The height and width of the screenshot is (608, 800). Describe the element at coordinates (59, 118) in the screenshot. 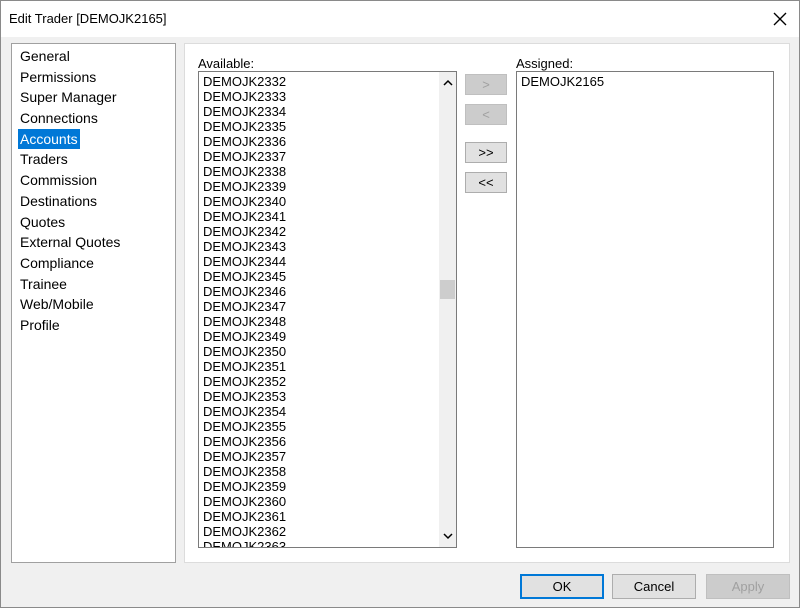

I see `nav-item-connections: Connections` at that location.